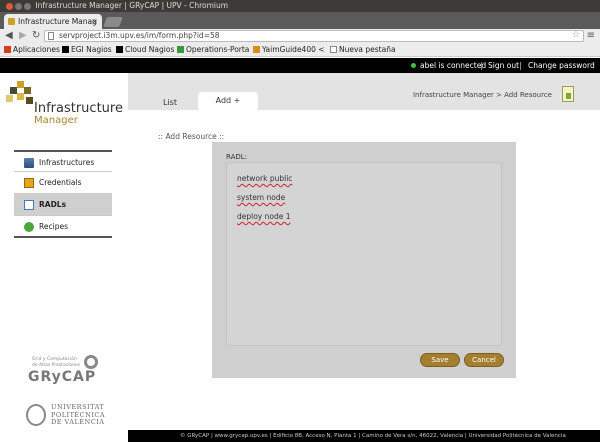 The width and height of the screenshot is (600, 442). I want to click on credentials-icon, so click(29, 183).